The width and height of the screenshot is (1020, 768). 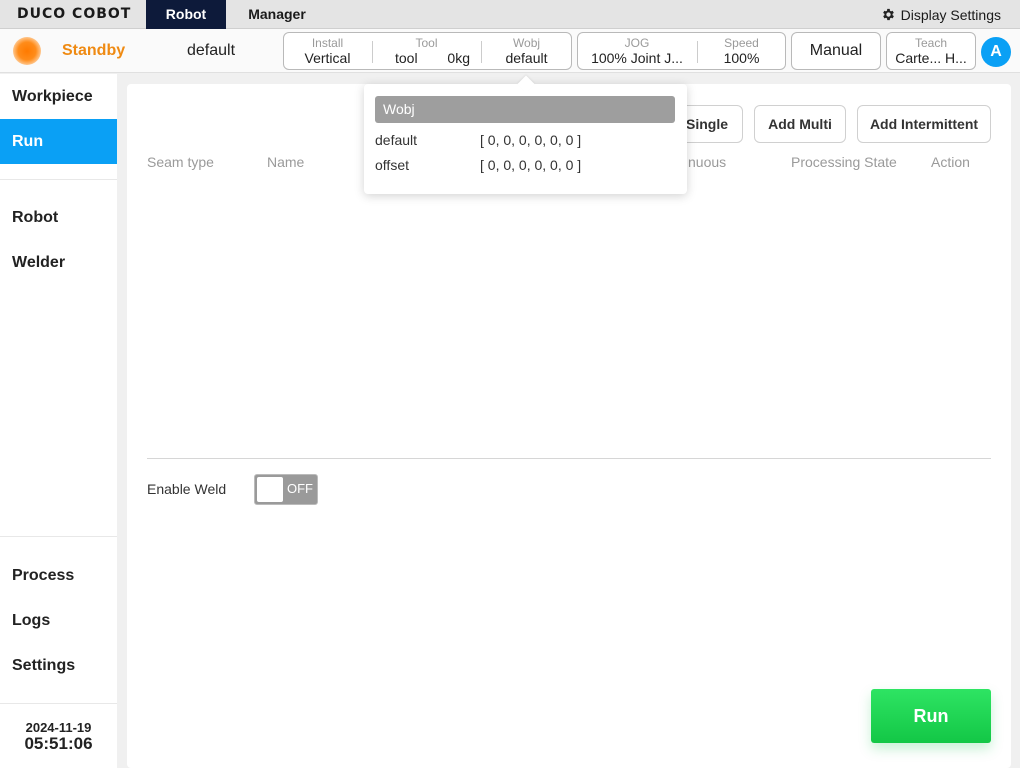 I want to click on wobj-cell: Wobj default, so click(x=526, y=51).